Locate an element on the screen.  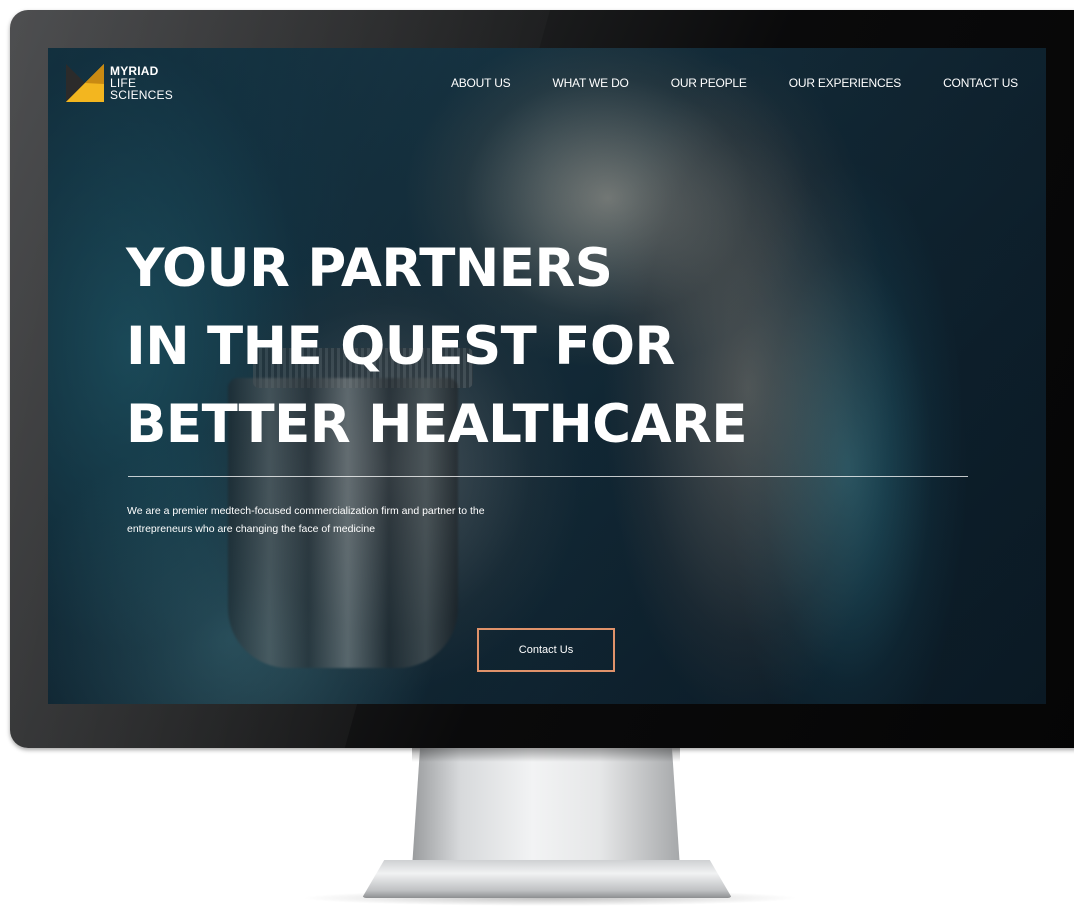
hero-title-line-3: BETTER HEALTHCARE is located at coordinates (437, 424).